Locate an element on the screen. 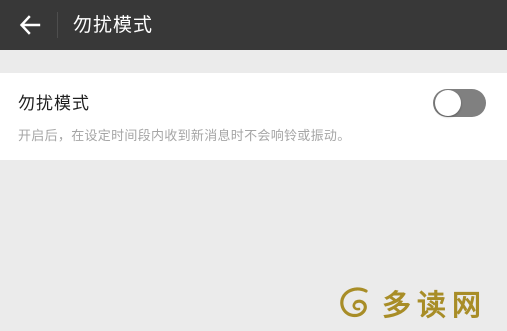 The width and height of the screenshot is (507, 331). watermark: 多读网 is located at coordinates (411, 303).